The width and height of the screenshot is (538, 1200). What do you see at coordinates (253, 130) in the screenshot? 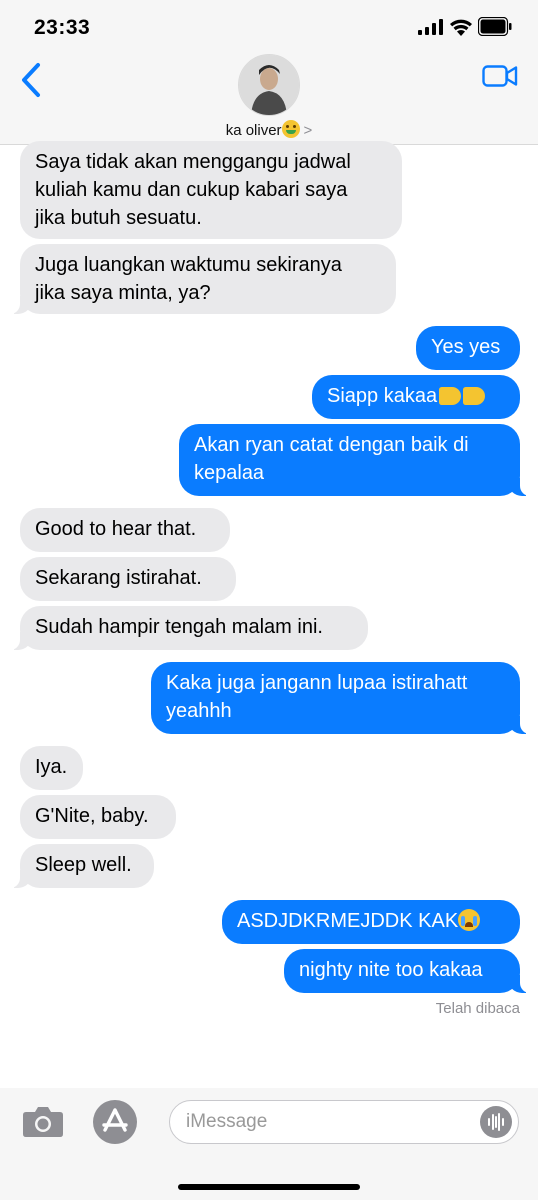
I see `contact-name: ka oliver` at bounding box center [253, 130].